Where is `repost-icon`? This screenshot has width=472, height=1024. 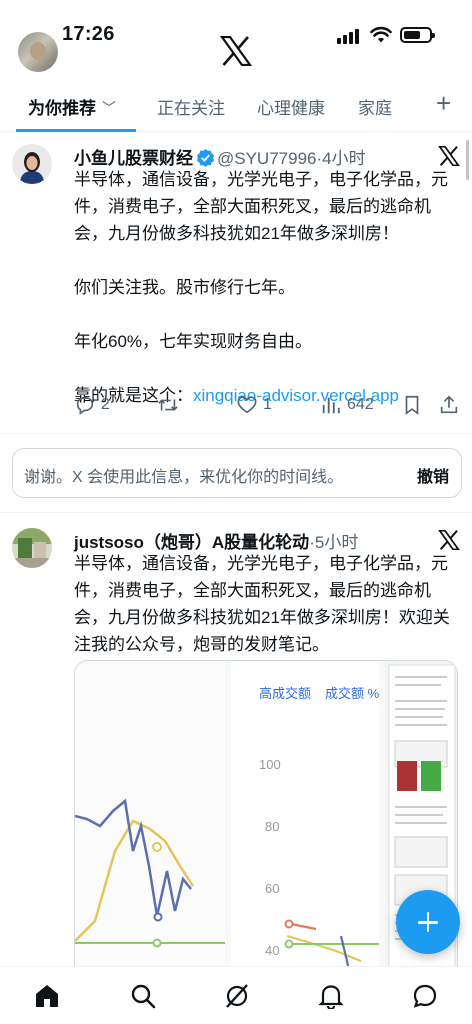
repost-icon is located at coordinates (168, 405).